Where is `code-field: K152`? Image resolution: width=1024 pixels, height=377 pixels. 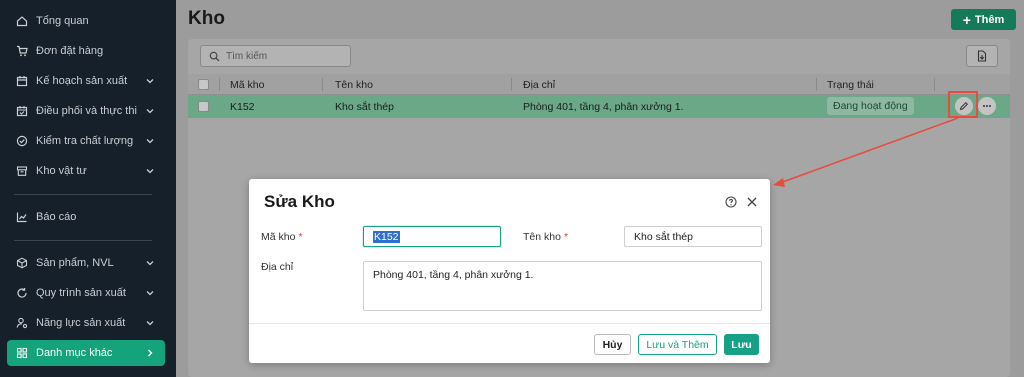
code-field: K152 is located at coordinates (432, 236).